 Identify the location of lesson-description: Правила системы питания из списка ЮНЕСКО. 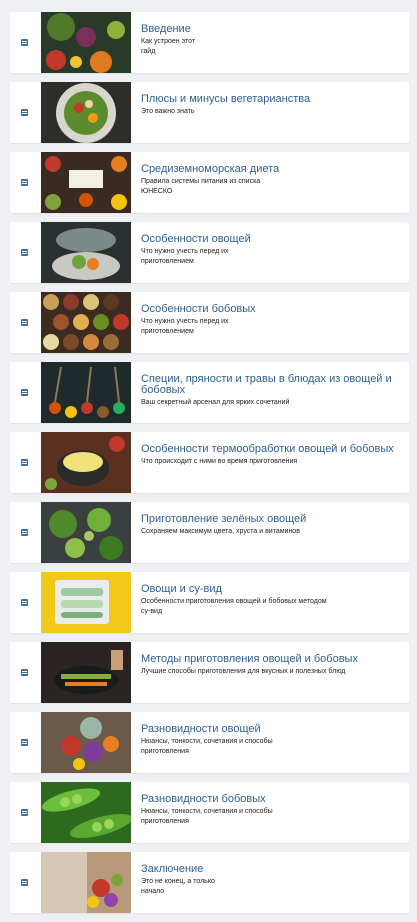
(201, 186).